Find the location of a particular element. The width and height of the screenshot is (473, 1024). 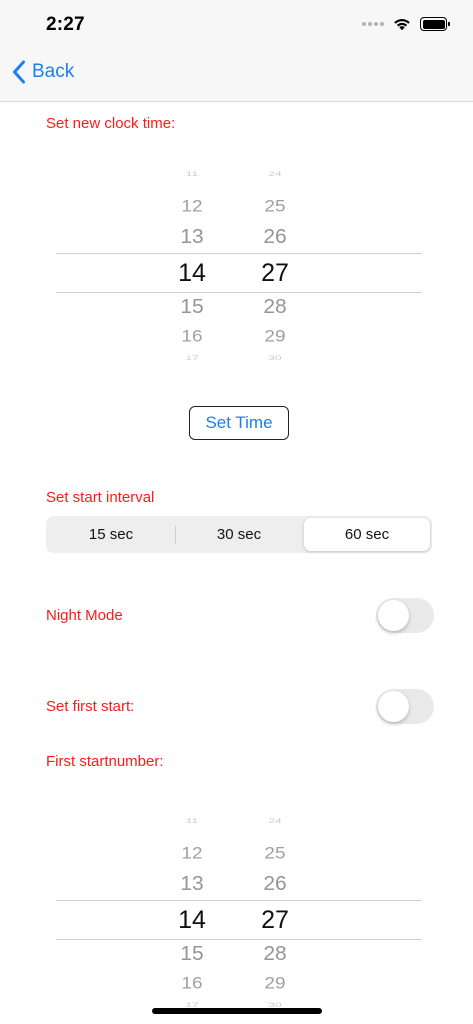

minute-wheel: 24 25 26 27 28 29 30 is located at coordinates (275, 268).